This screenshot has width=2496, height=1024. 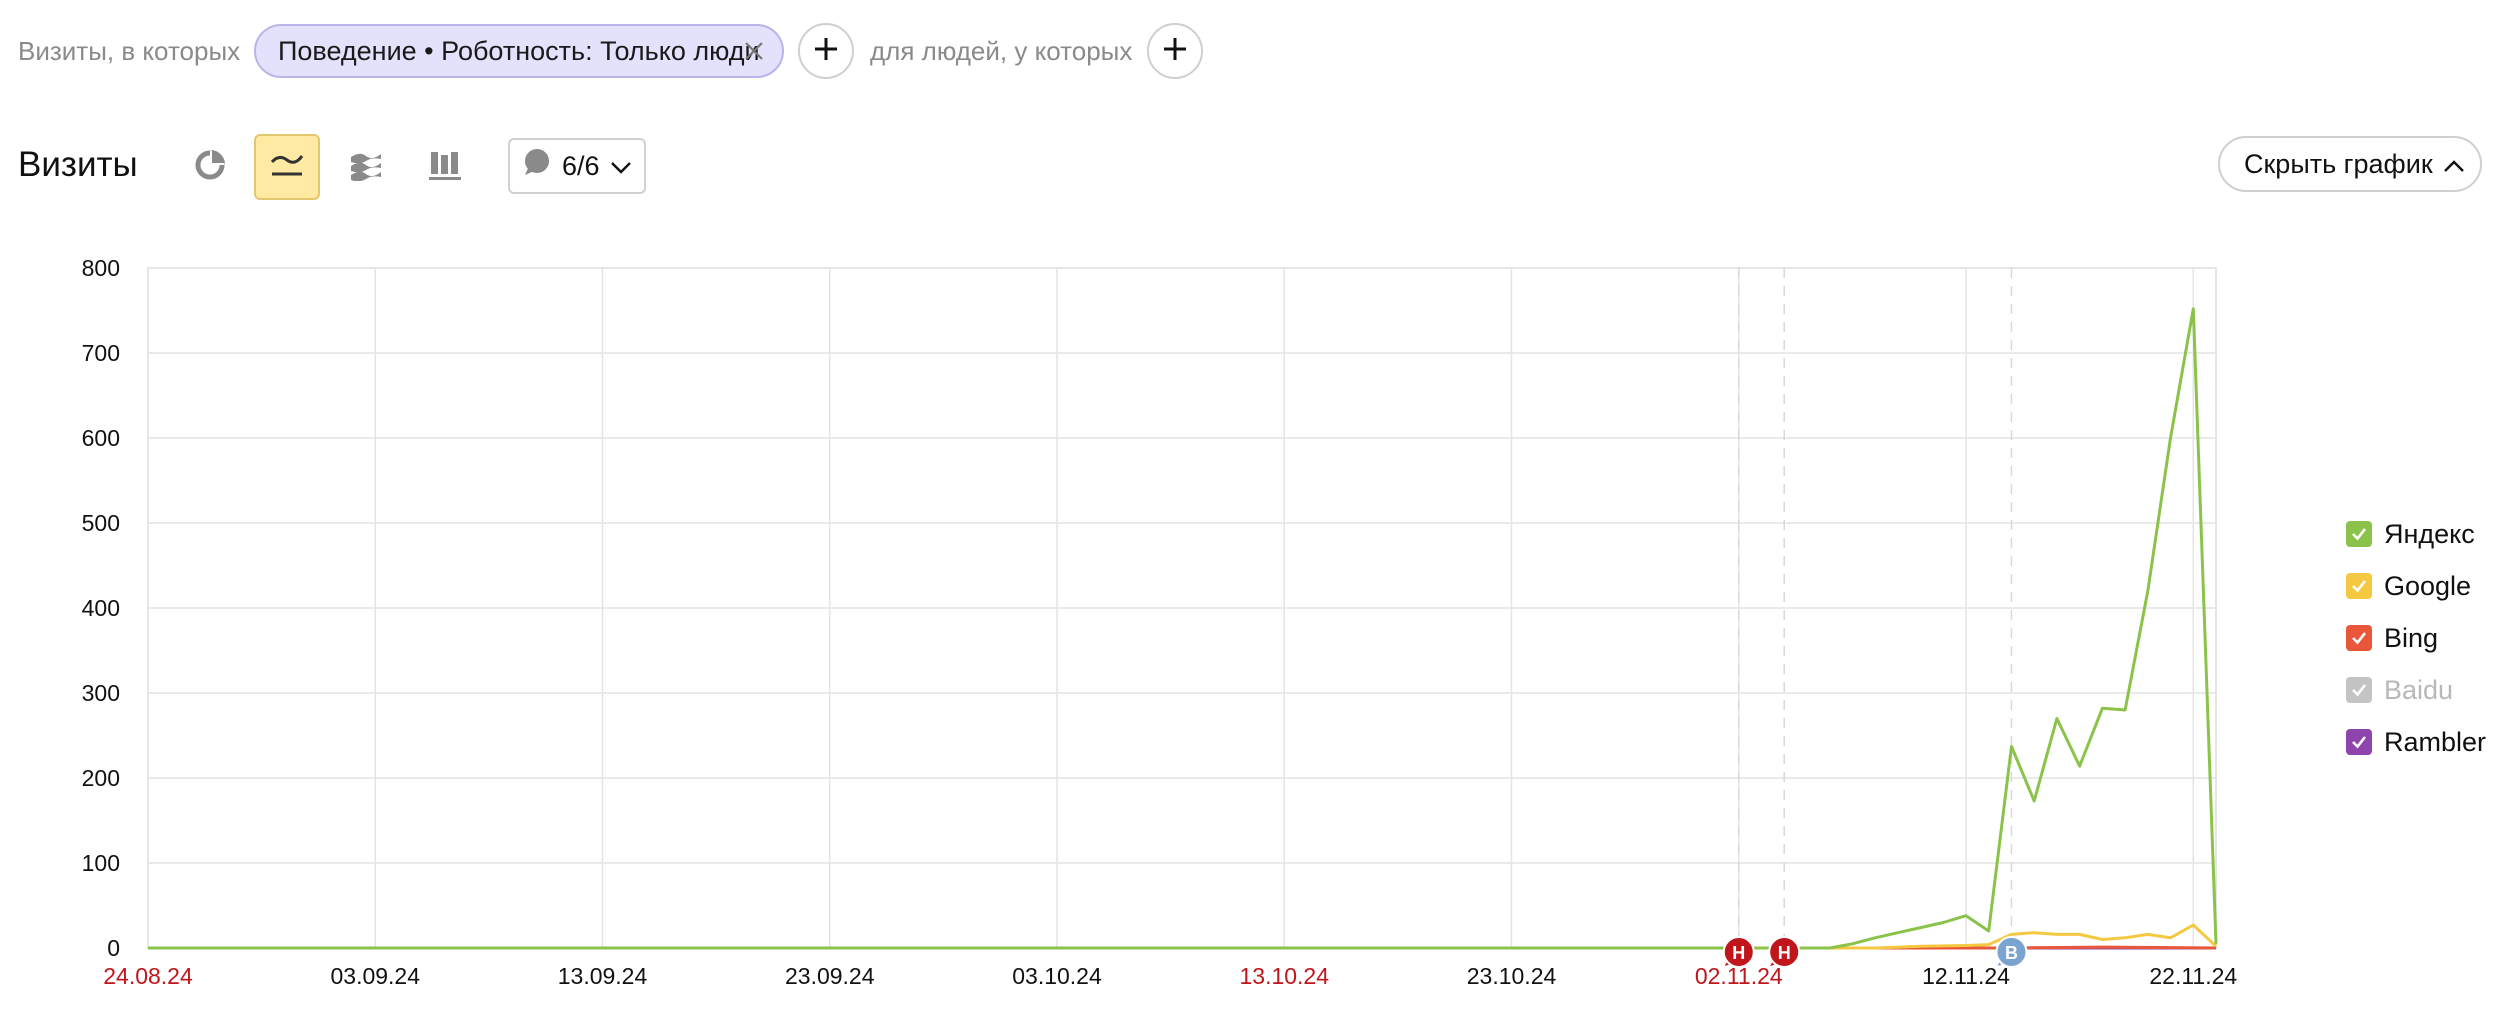 I want to click on legend-item-Яндекс: Яндекс, so click(x=2416, y=534).